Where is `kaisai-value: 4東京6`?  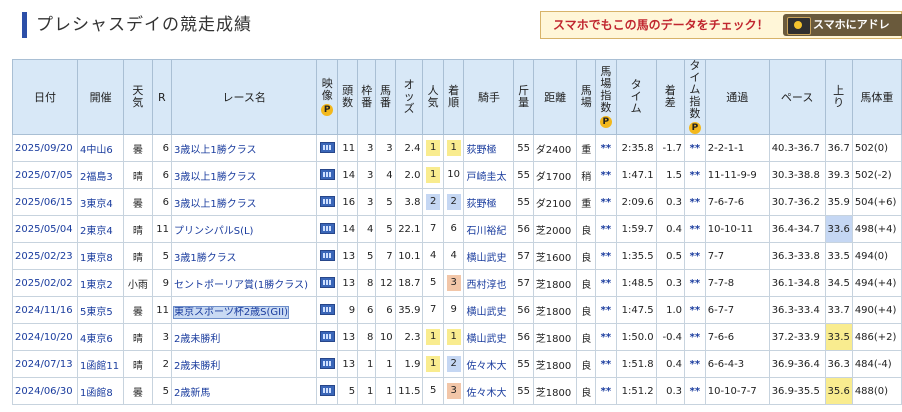
kaisai-value: 4東京6 is located at coordinates (96, 339).